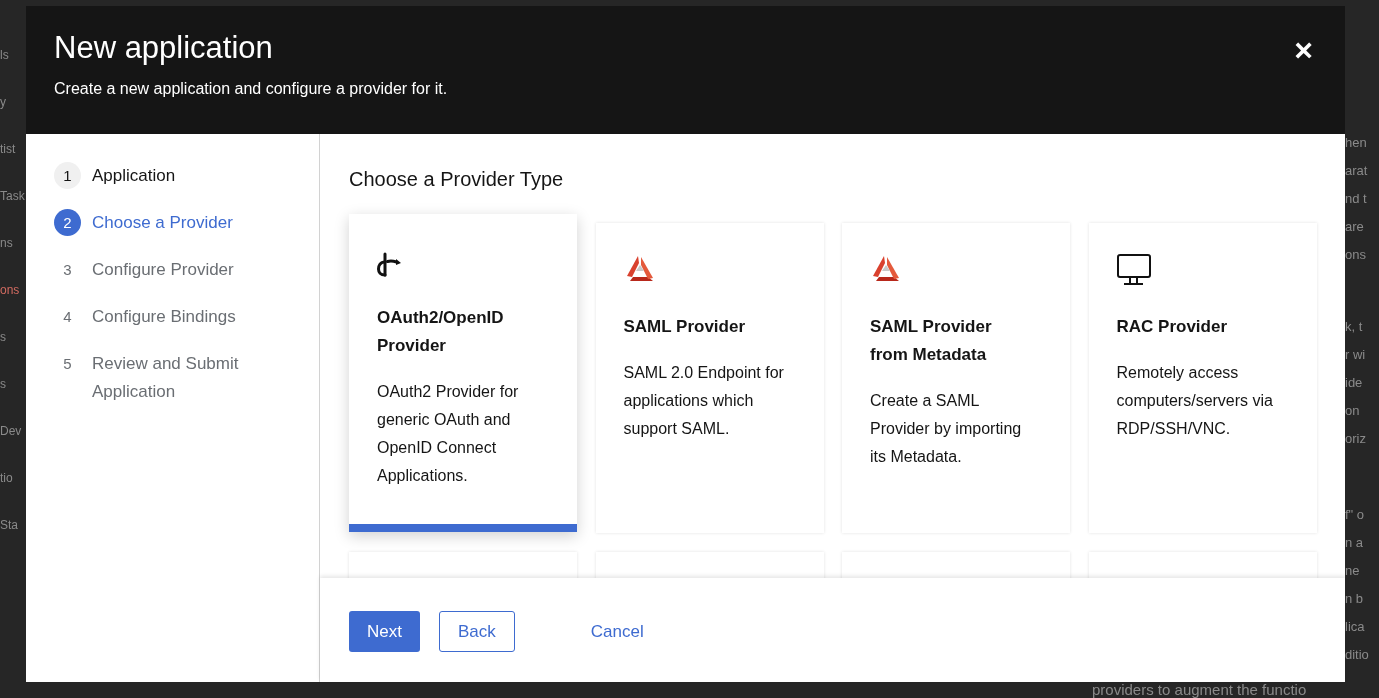 This screenshot has width=1379, height=698. I want to click on background-text: arat, so click(1357, 171).